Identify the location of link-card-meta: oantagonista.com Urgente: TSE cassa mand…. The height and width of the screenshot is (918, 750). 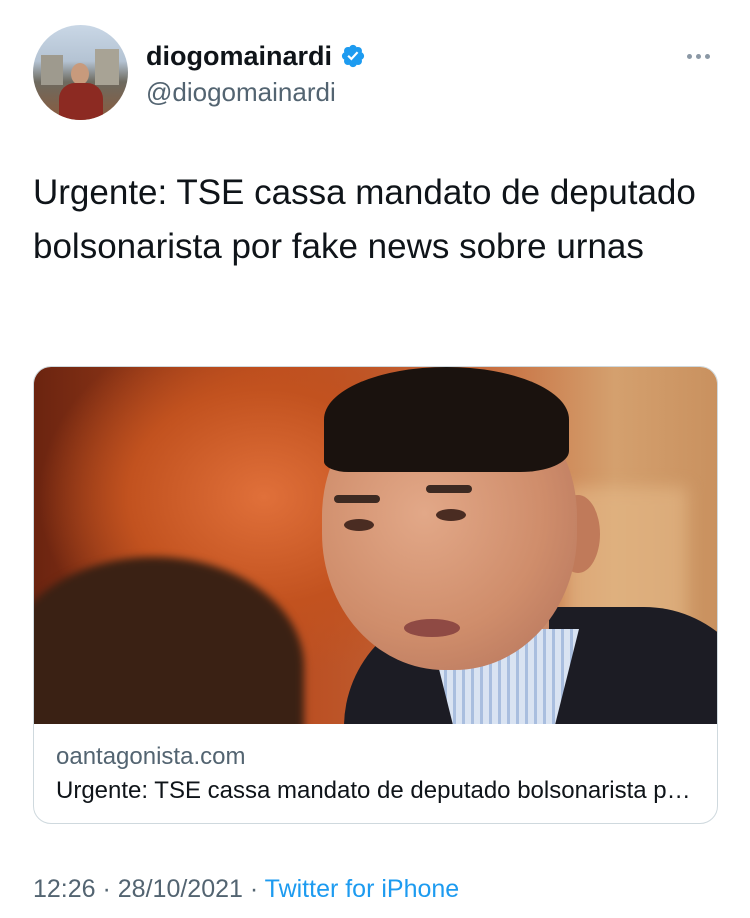
(375, 765).